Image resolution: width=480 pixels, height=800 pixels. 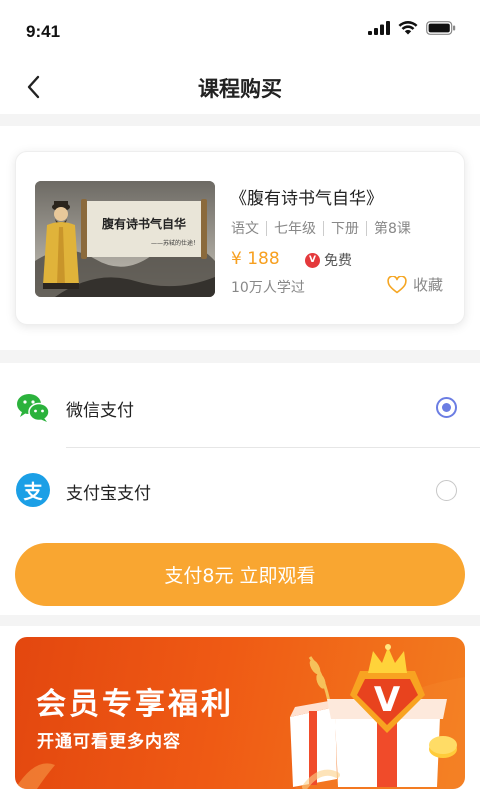 I want to click on vip-free-badge: V 免费, so click(x=328, y=260).